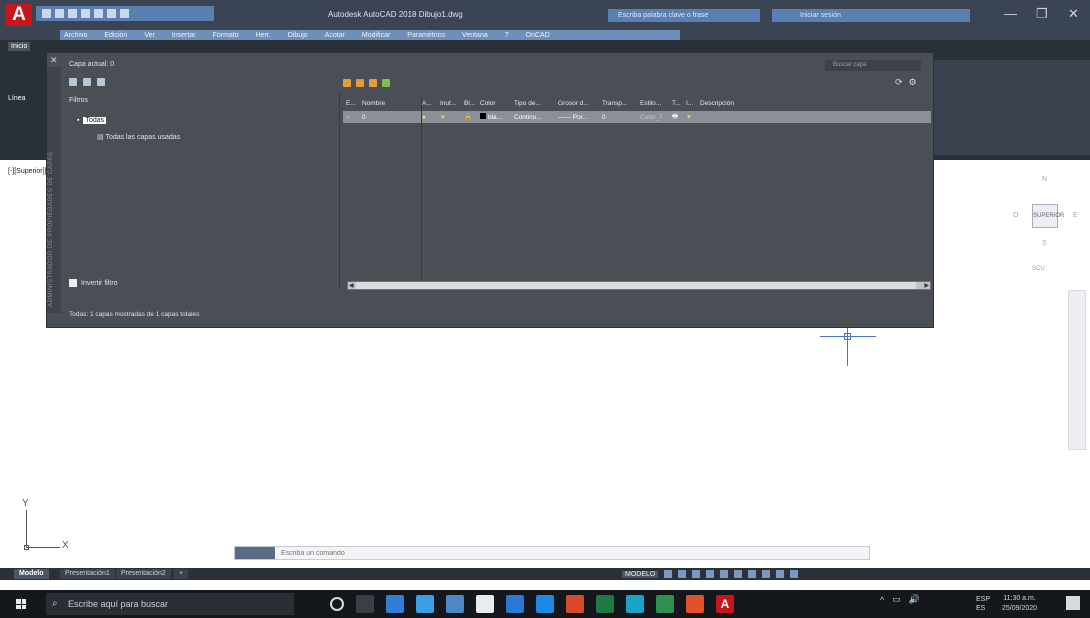 Image resolution: width=1090 pixels, height=618 pixels. I want to click on col-name: Nombre, so click(389, 103).